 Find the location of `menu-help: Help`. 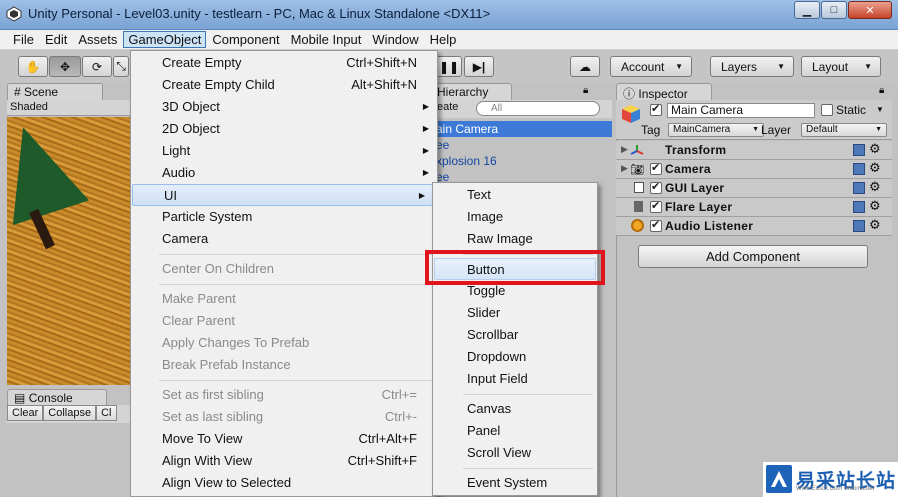

menu-help: Help is located at coordinates (443, 39).